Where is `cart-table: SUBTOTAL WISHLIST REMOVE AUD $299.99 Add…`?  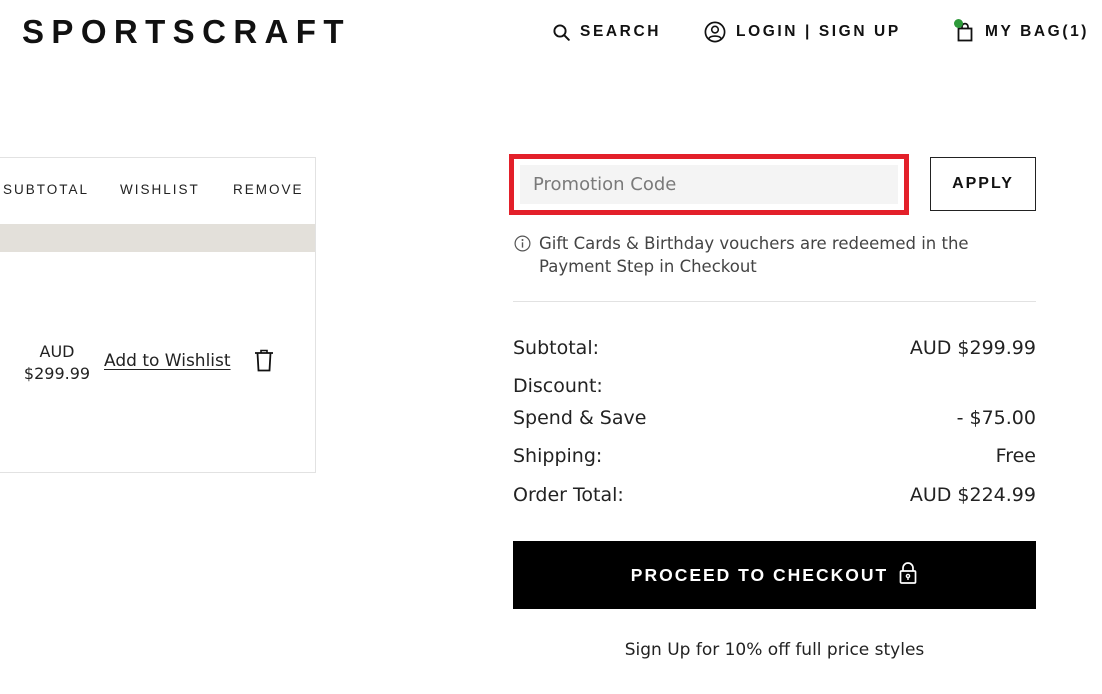
cart-table: SUBTOTAL WISHLIST REMOVE AUD $299.99 Add… is located at coordinates (158, 315).